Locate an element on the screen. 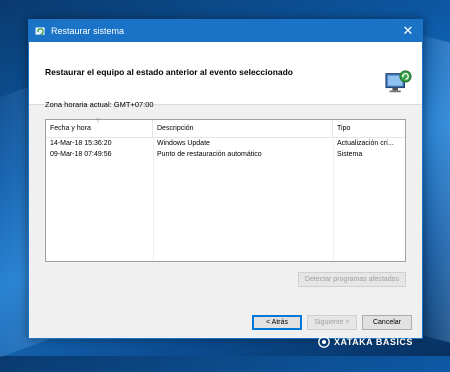  back-button: < Atrás is located at coordinates (277, 322).